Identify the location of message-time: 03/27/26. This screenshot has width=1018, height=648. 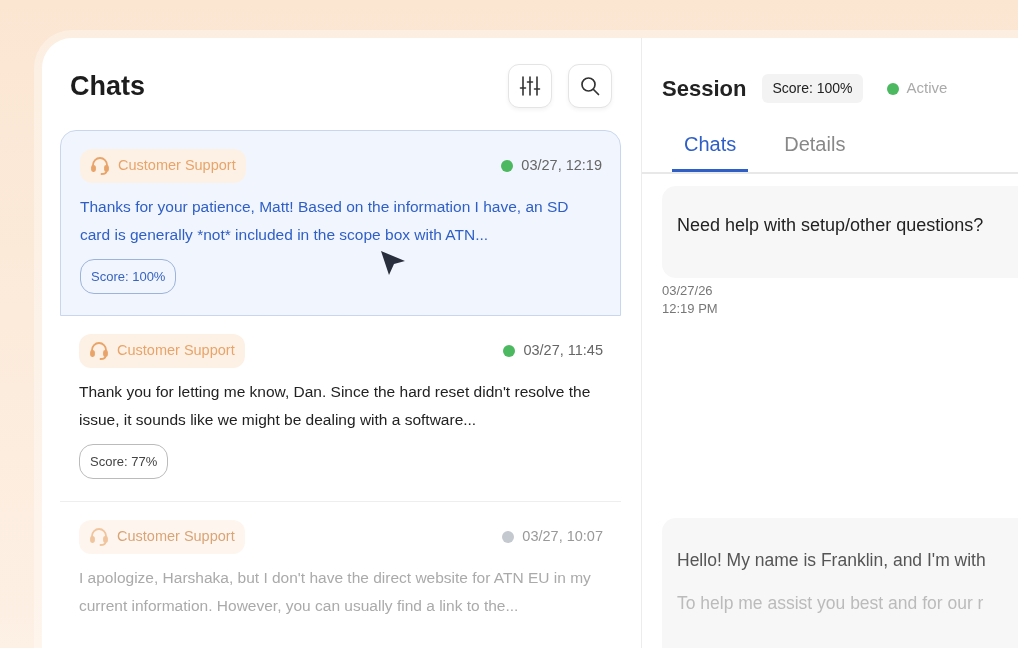
(688, 291).